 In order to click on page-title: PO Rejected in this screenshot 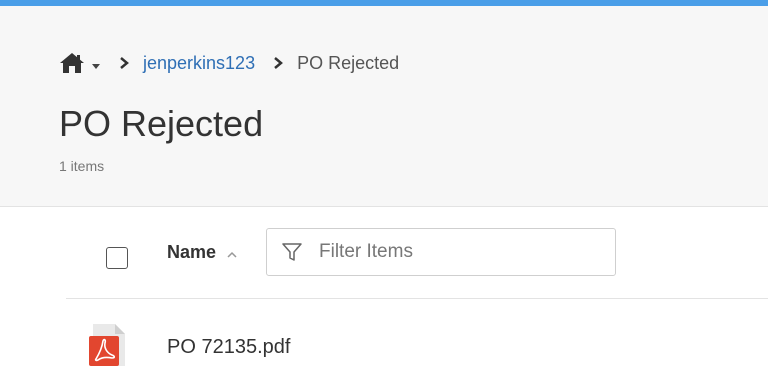, I will do `click(161, 123)`.